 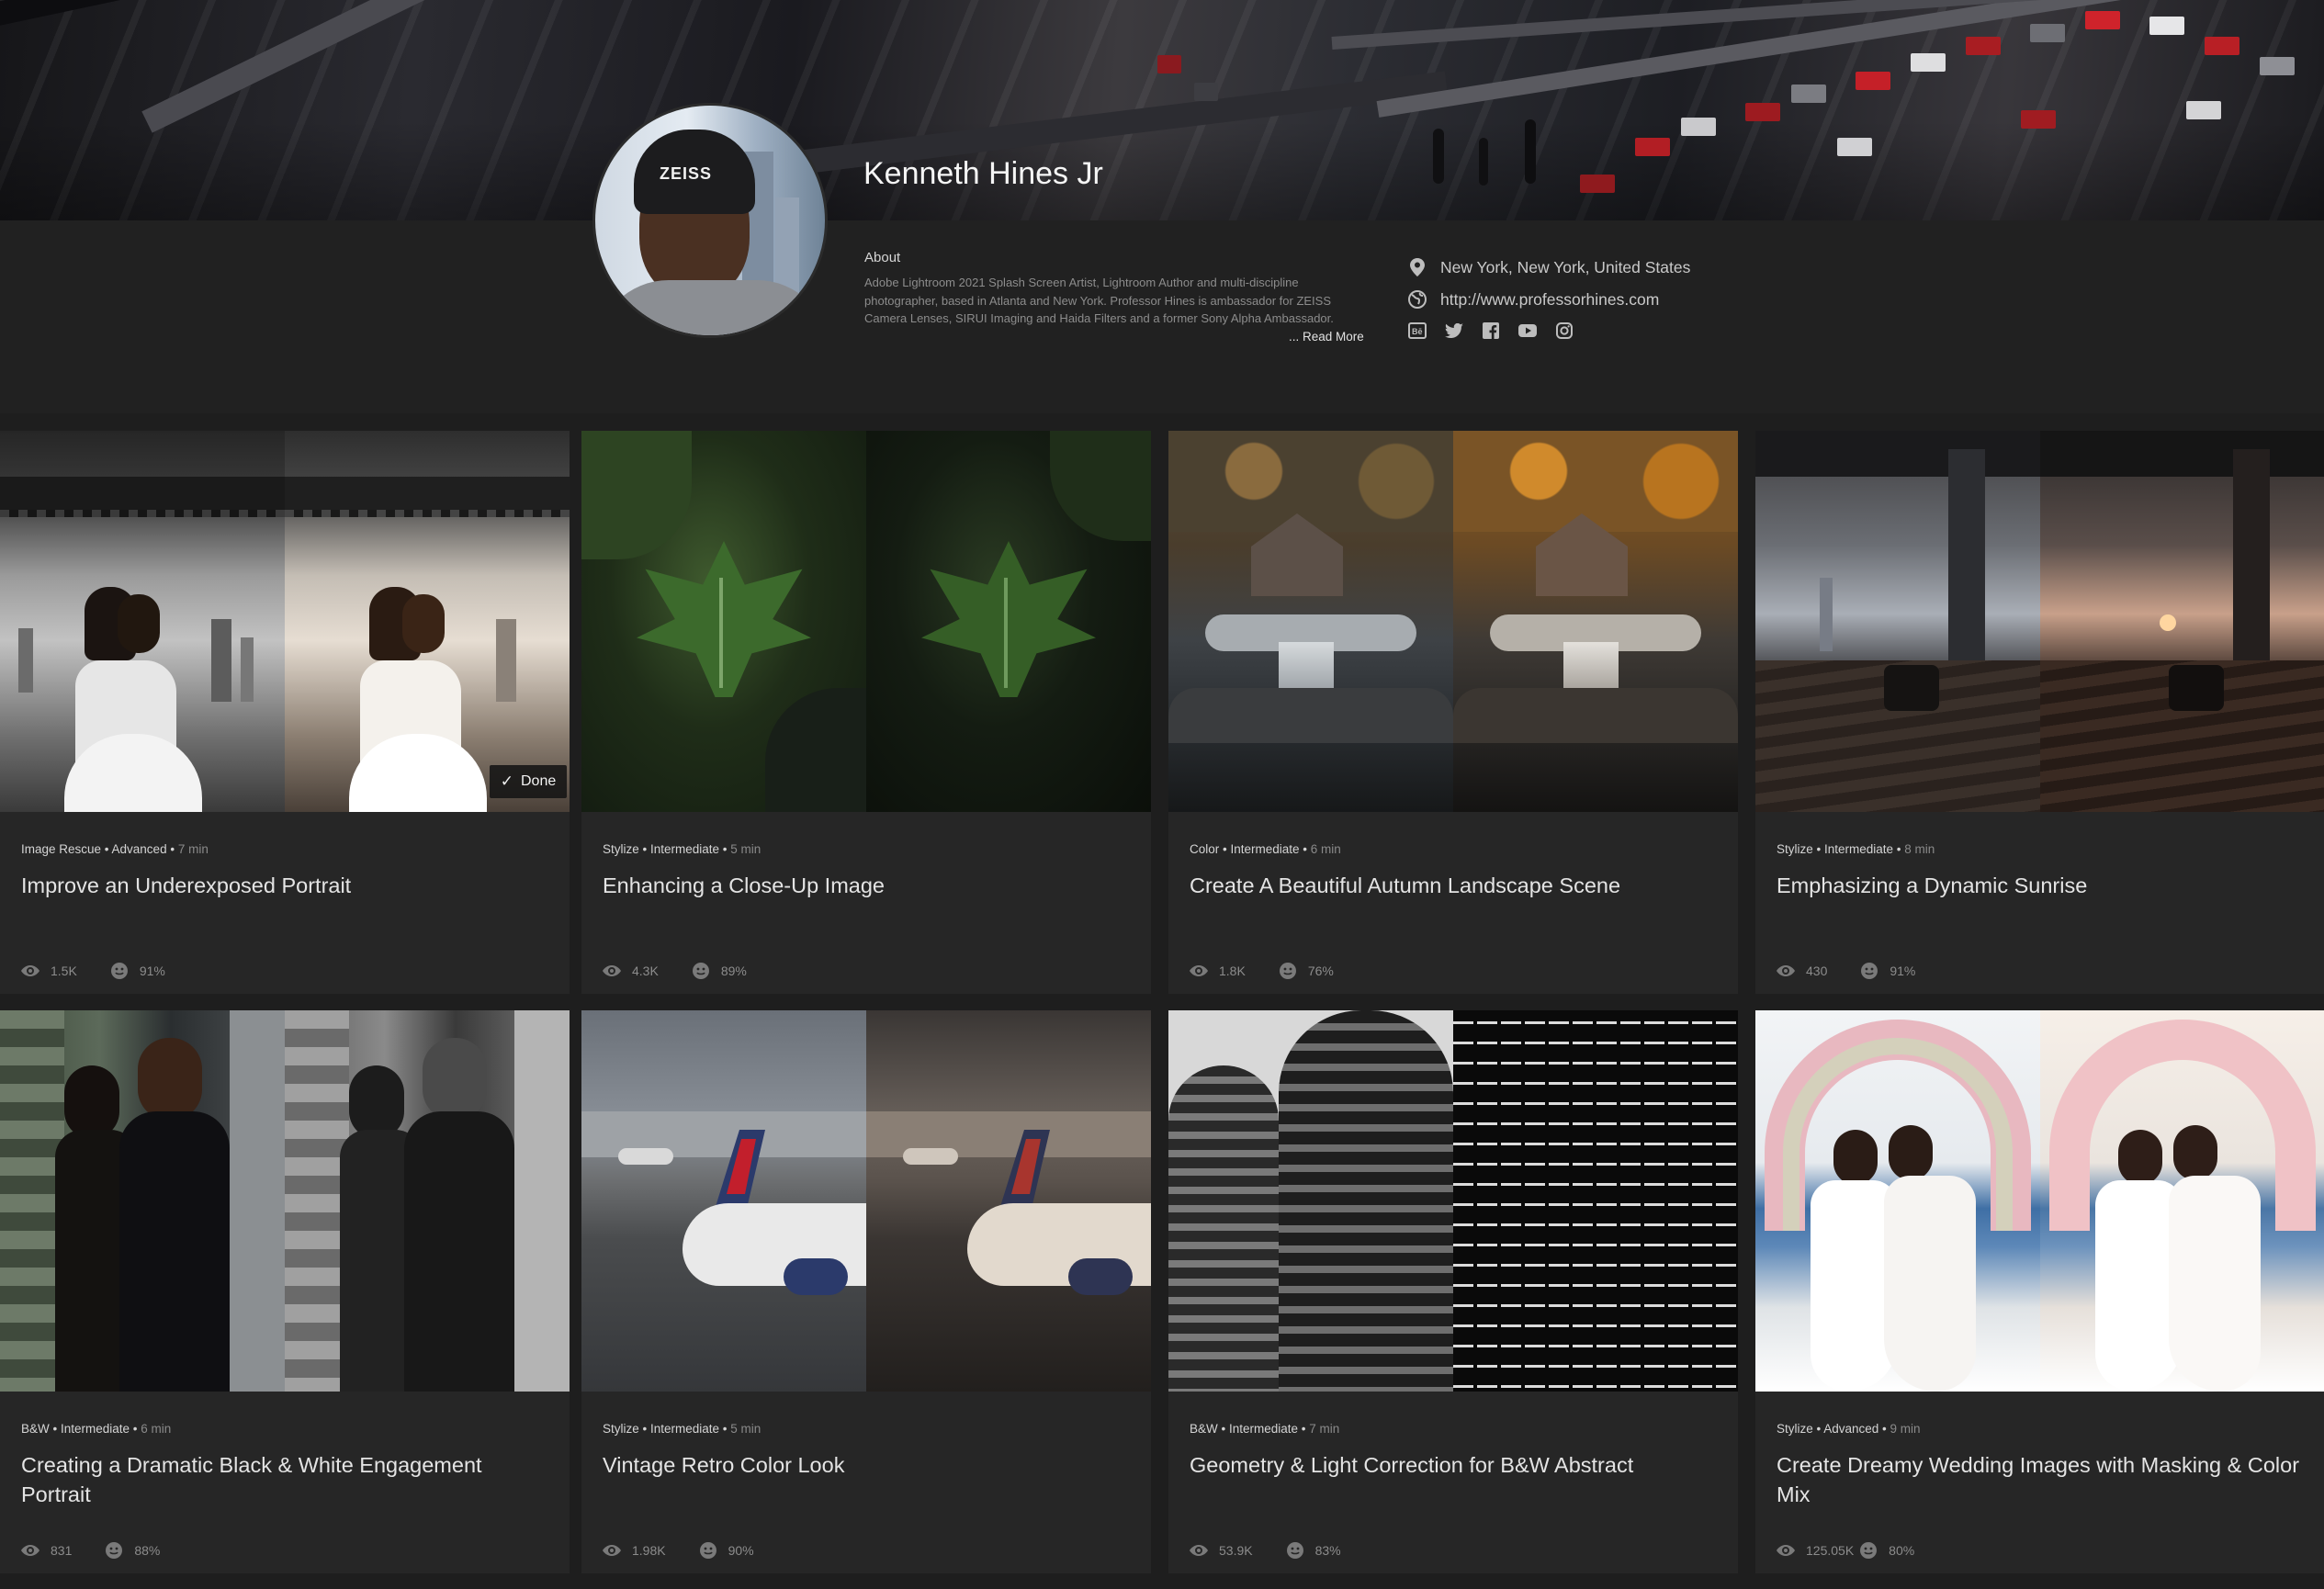 I want to click on done-badge: ✓ Done, so click(x=528, y=781).